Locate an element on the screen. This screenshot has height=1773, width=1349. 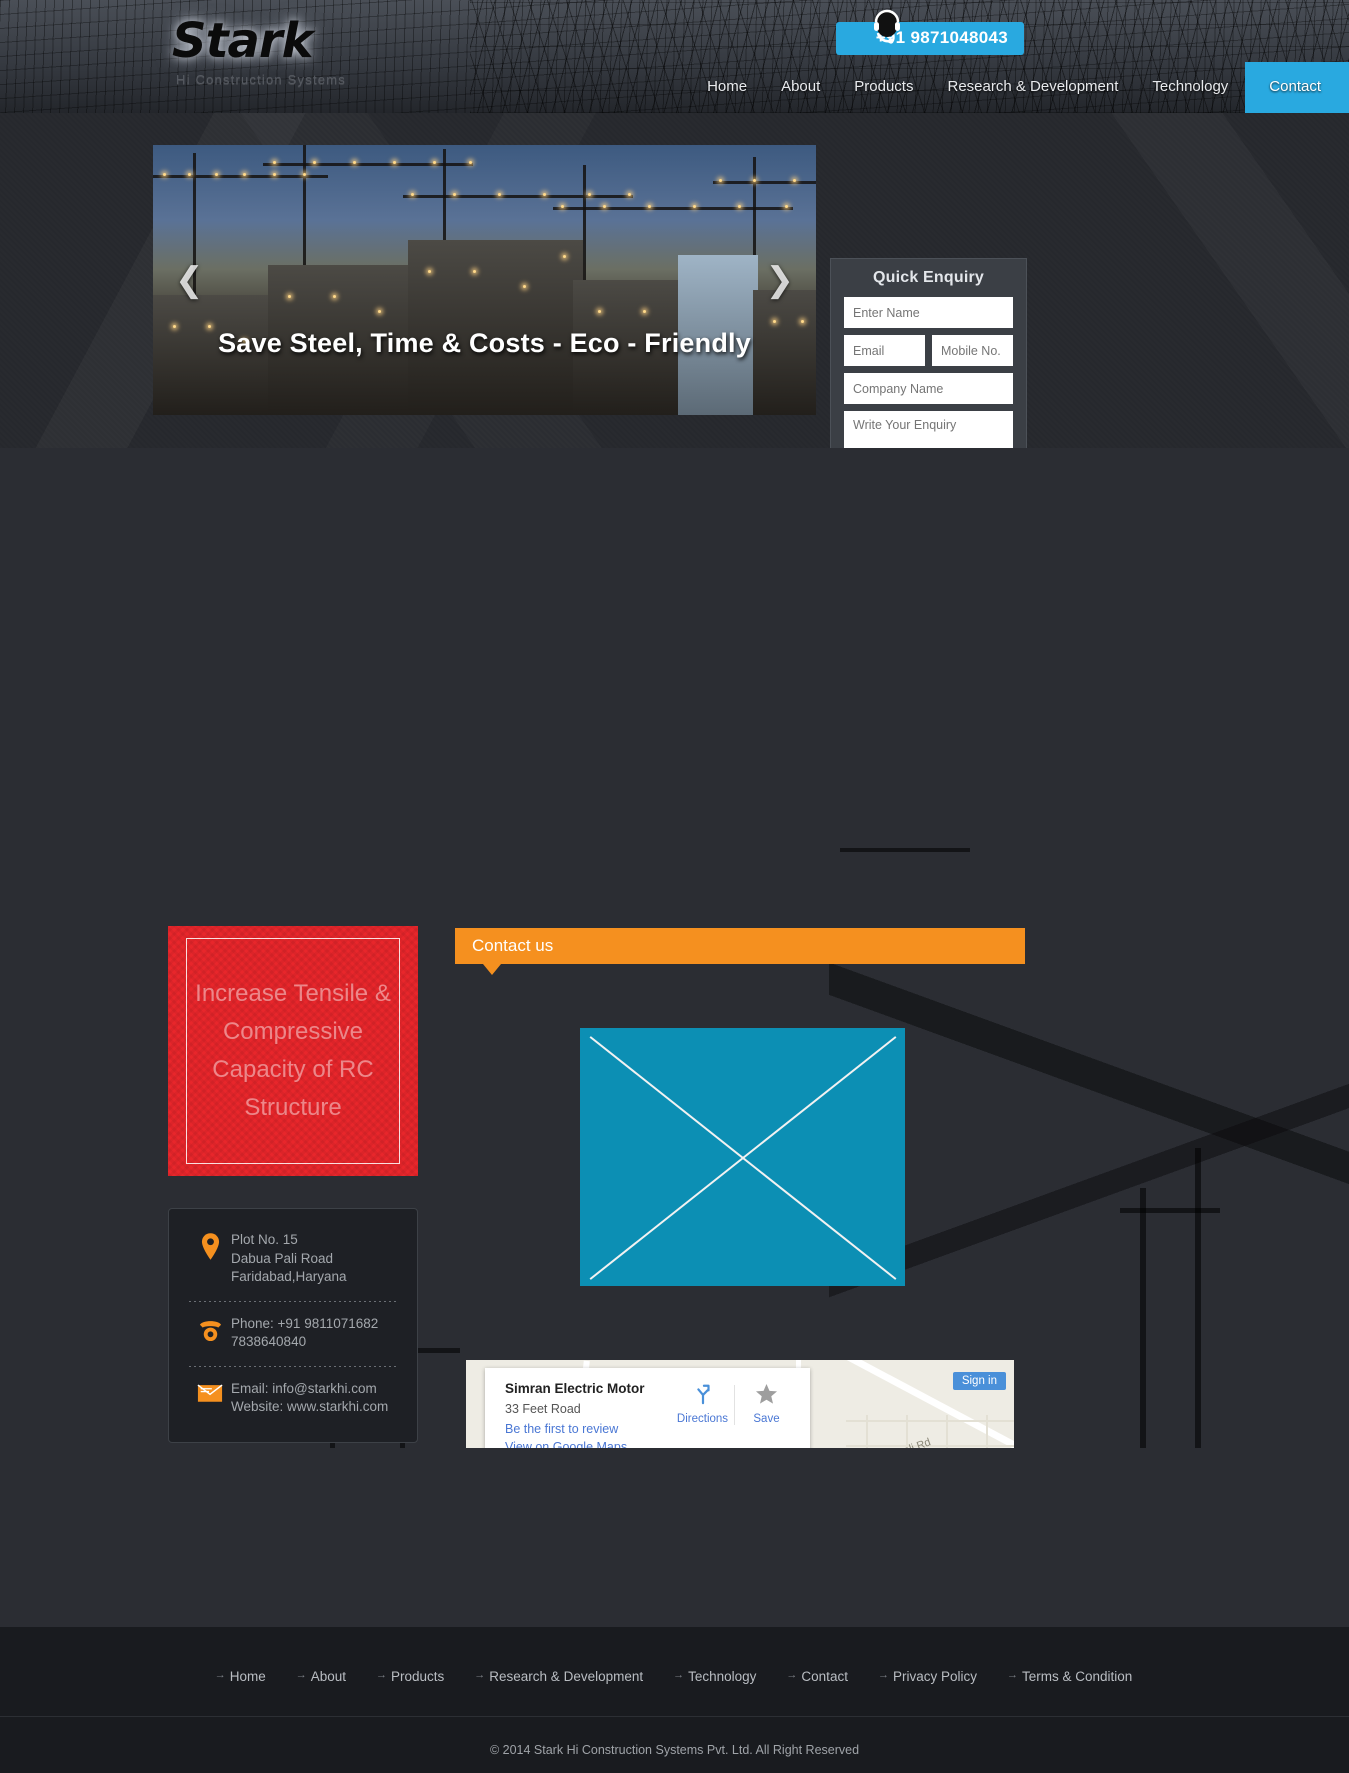
headset-icon is located at coordinates (887, 28).